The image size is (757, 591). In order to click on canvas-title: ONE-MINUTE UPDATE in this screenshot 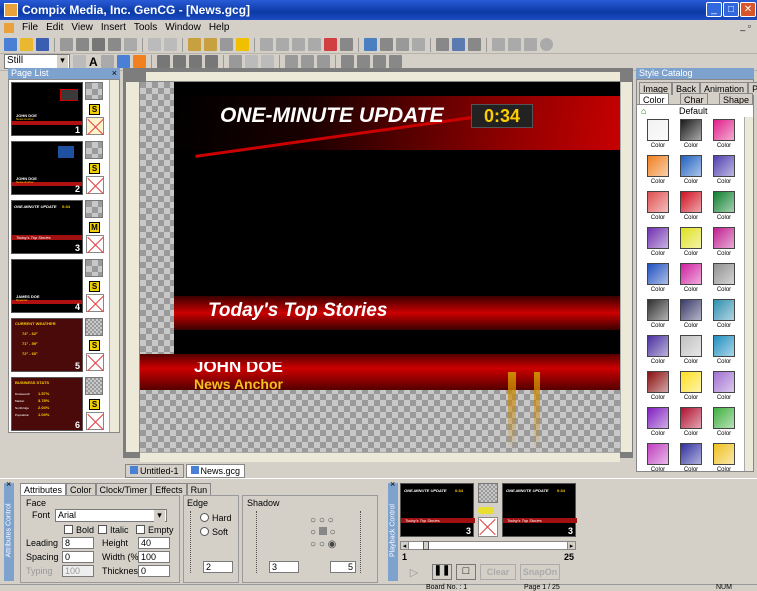, I will do `click(332, 116)`.